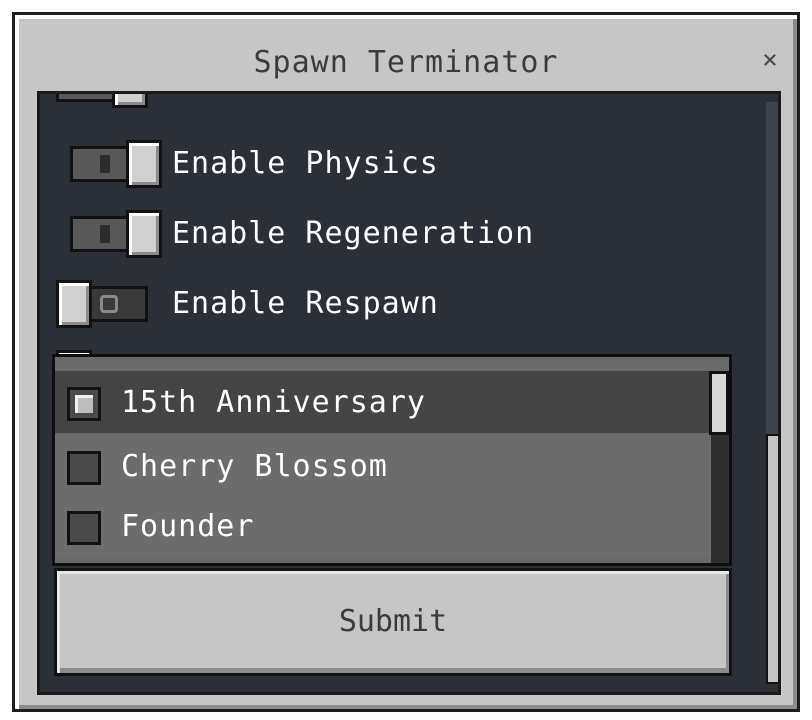 The width and height of the screenshot is (812, 720). Describe the element at coordinates (84, 404) in the screenshot. I see `checkbox-checked-icon` at that location.